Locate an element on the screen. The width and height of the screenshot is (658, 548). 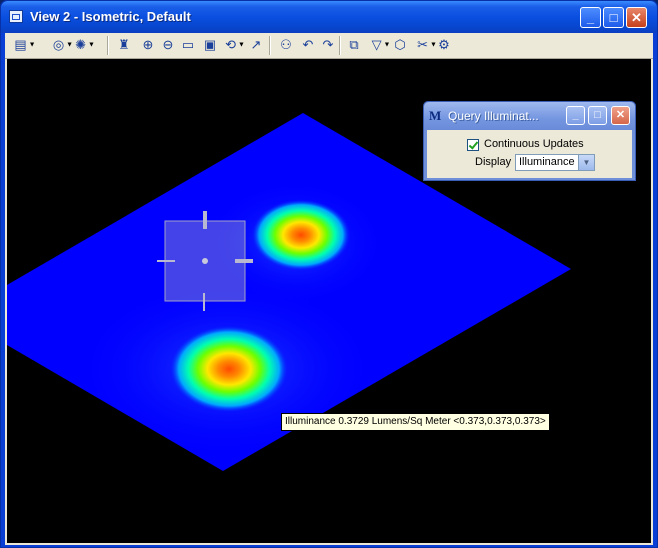
copy-view-icon: ⧉ is located at coordinates (354, 44).